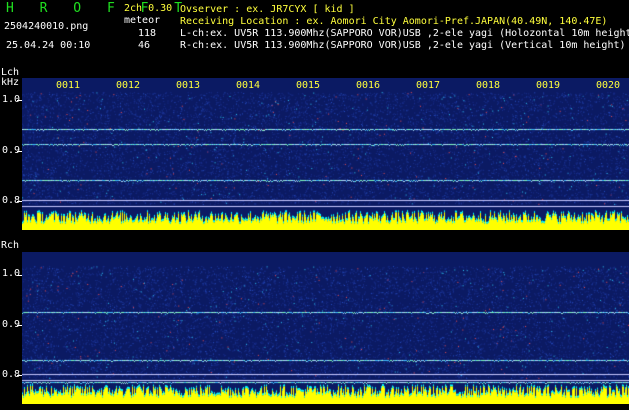 This screenshot has height=410, width=629. Describe the element at coordinates (128, 85) in the screenshot. I see `time-tick: 0012` at that location.